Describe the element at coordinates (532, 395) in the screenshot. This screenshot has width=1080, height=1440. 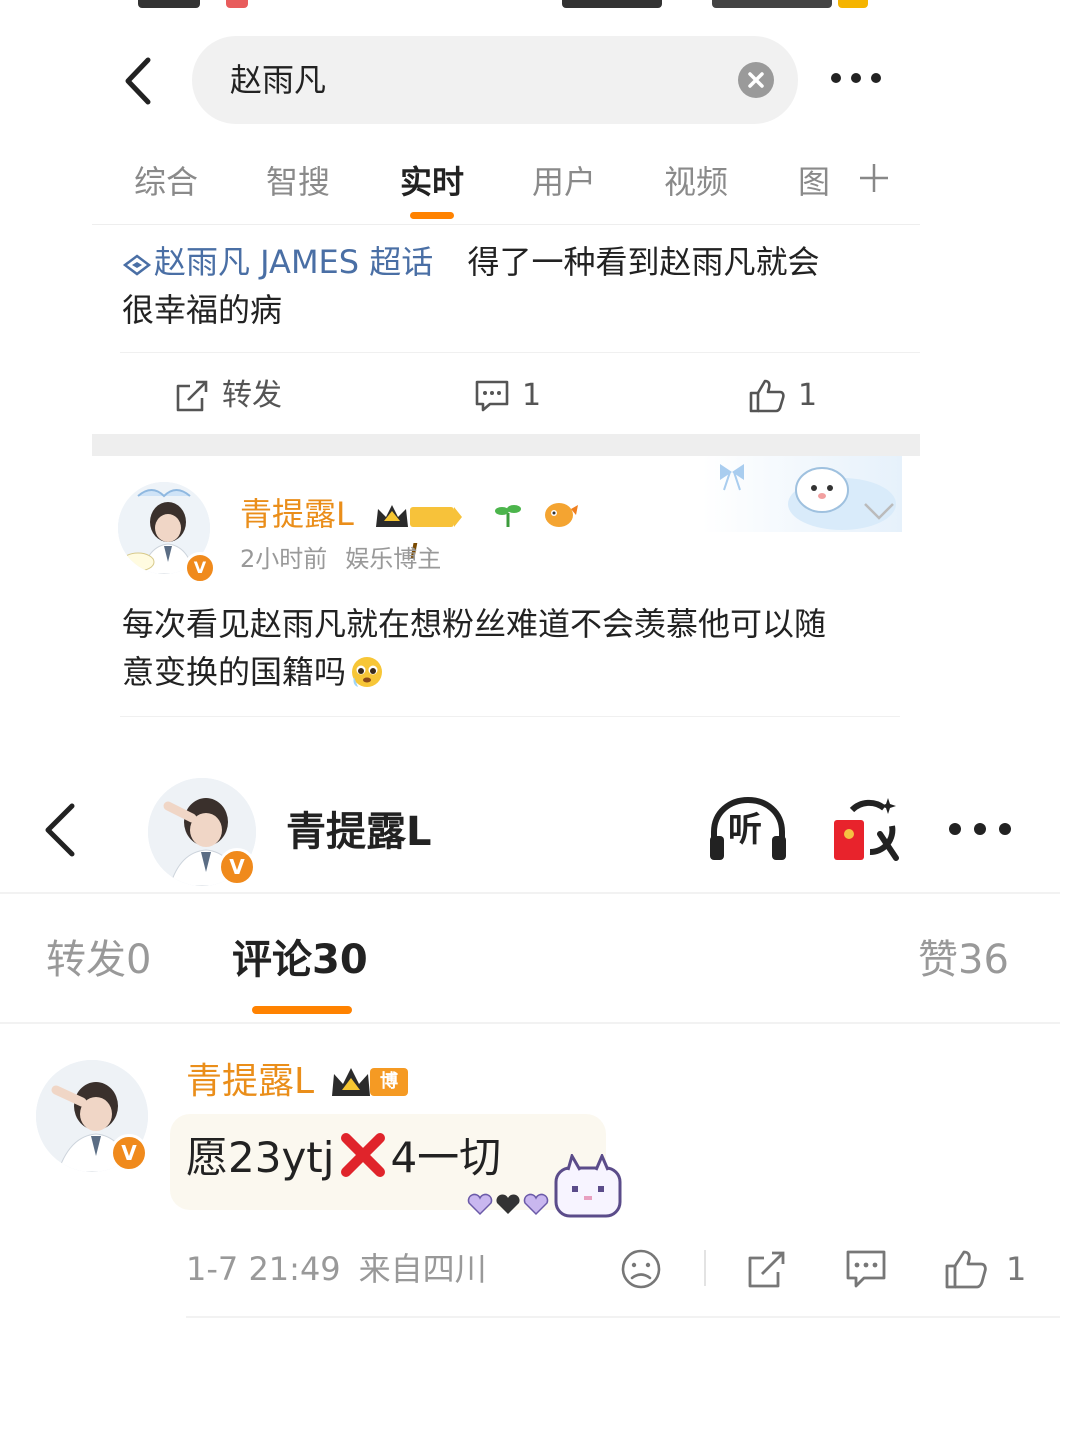
I see `comment-count: 1` at that location.